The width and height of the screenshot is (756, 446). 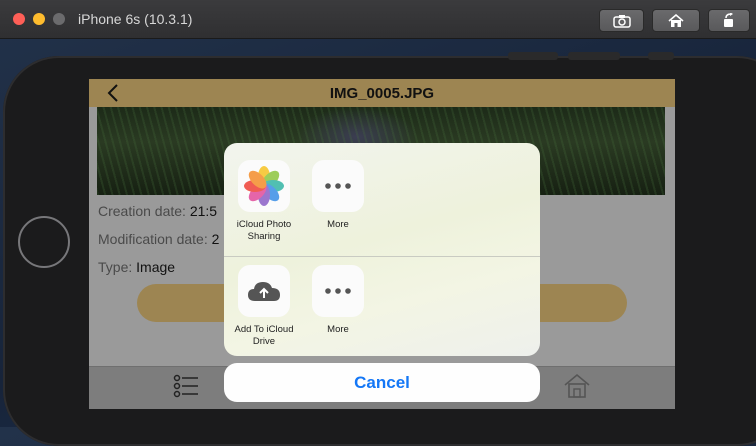 I want to click on simulator-titlebar: iPhone 6s (10.3.1), so click(x=378, y=19).